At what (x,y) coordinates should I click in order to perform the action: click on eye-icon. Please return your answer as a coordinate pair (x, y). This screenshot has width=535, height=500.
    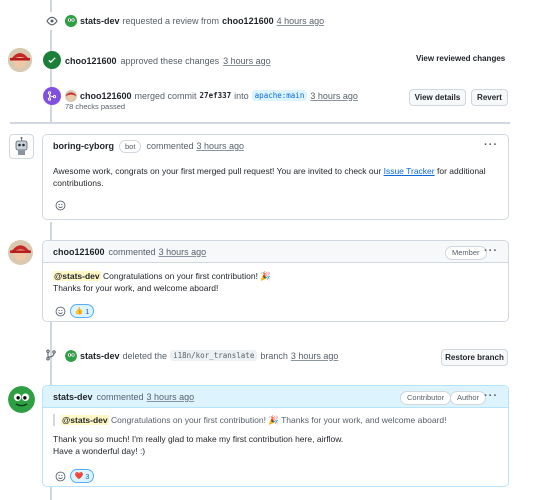
    Looking at the image, I should click on (52, 21).